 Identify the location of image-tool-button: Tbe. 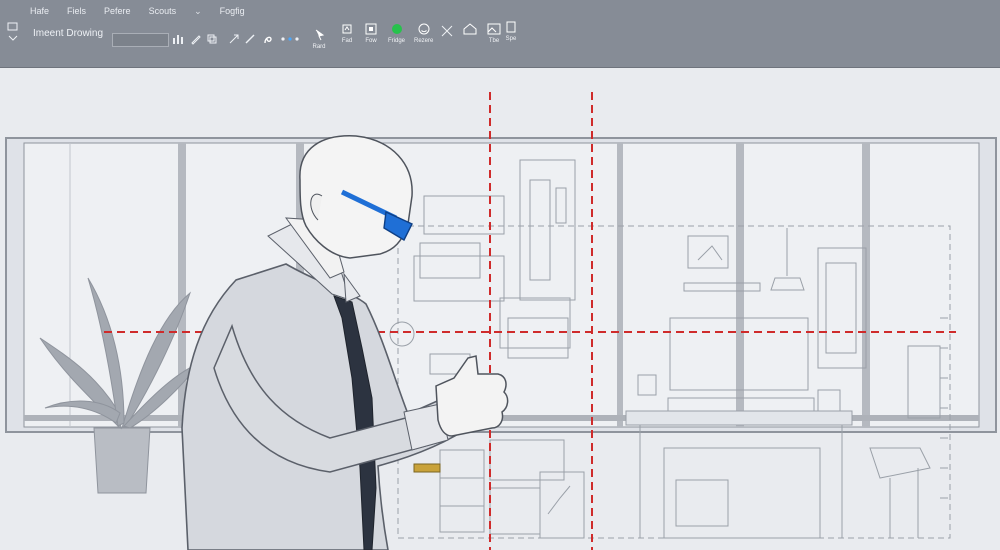
(494, 33).